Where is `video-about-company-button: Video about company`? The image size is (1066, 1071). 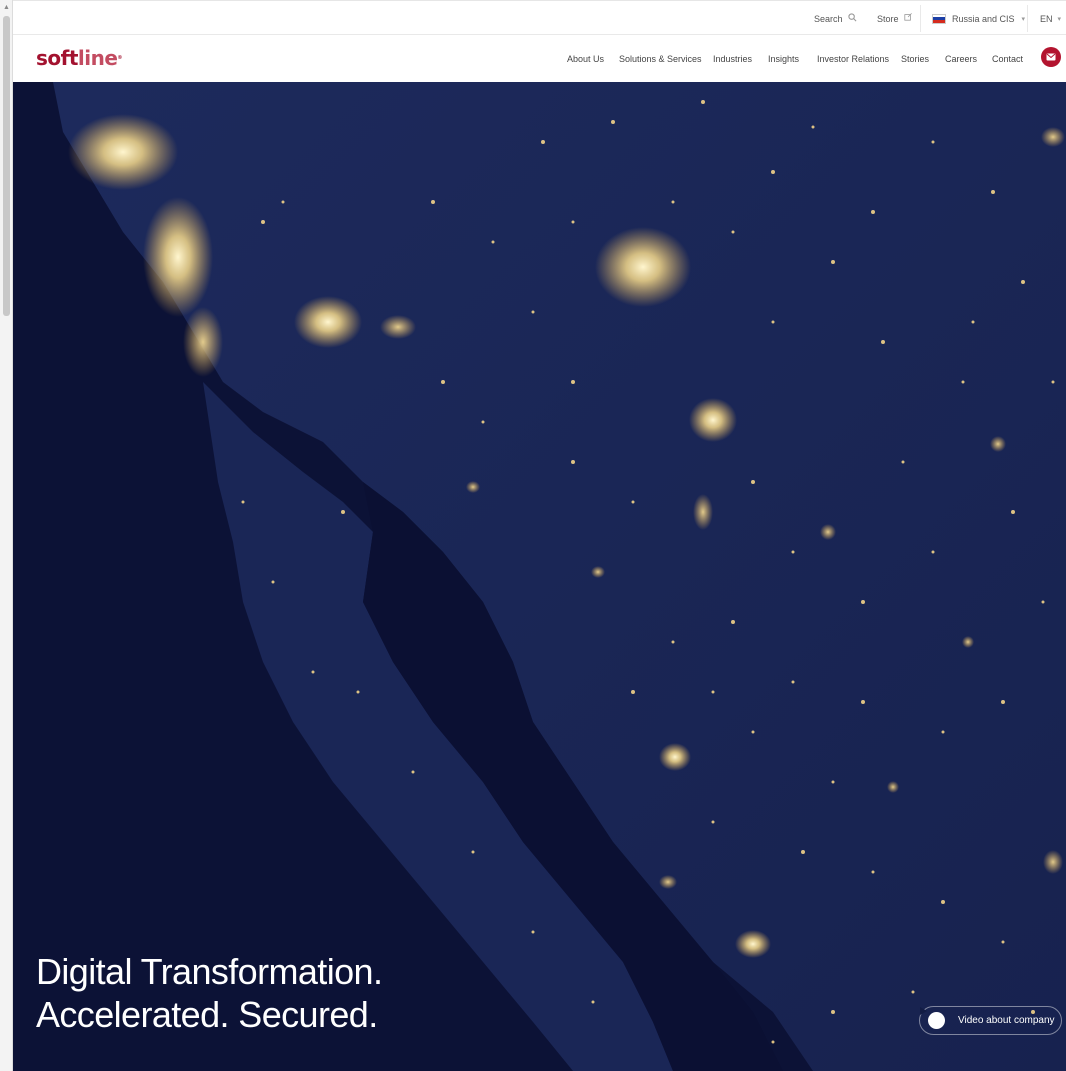
video-about-company-button: Video about company is located at coordinates (990, 1020).